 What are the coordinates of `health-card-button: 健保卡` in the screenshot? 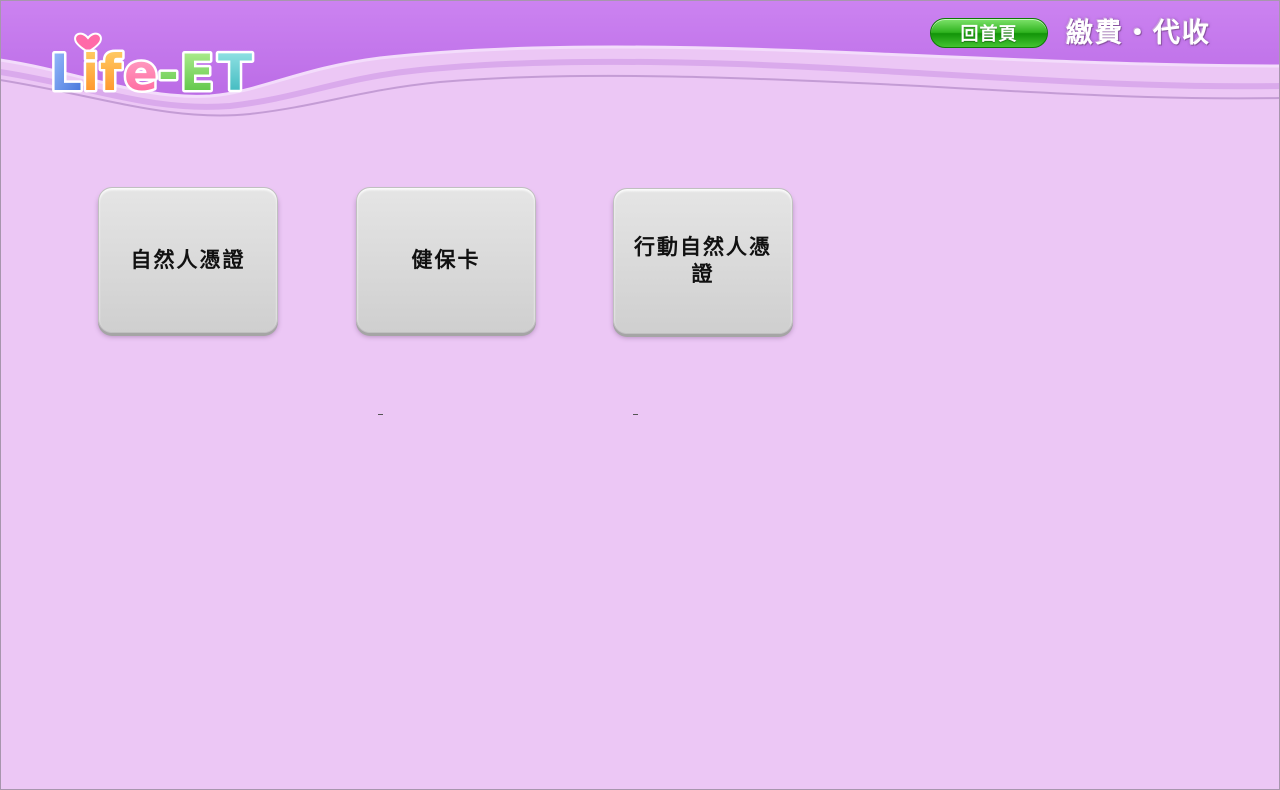 It's located at (446, 260).